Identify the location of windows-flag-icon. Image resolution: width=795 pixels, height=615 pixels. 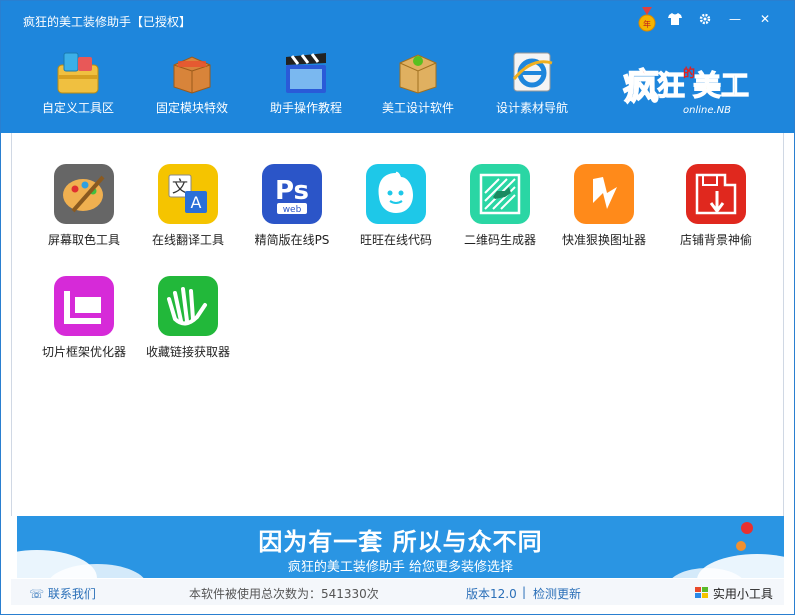
(701, 592).